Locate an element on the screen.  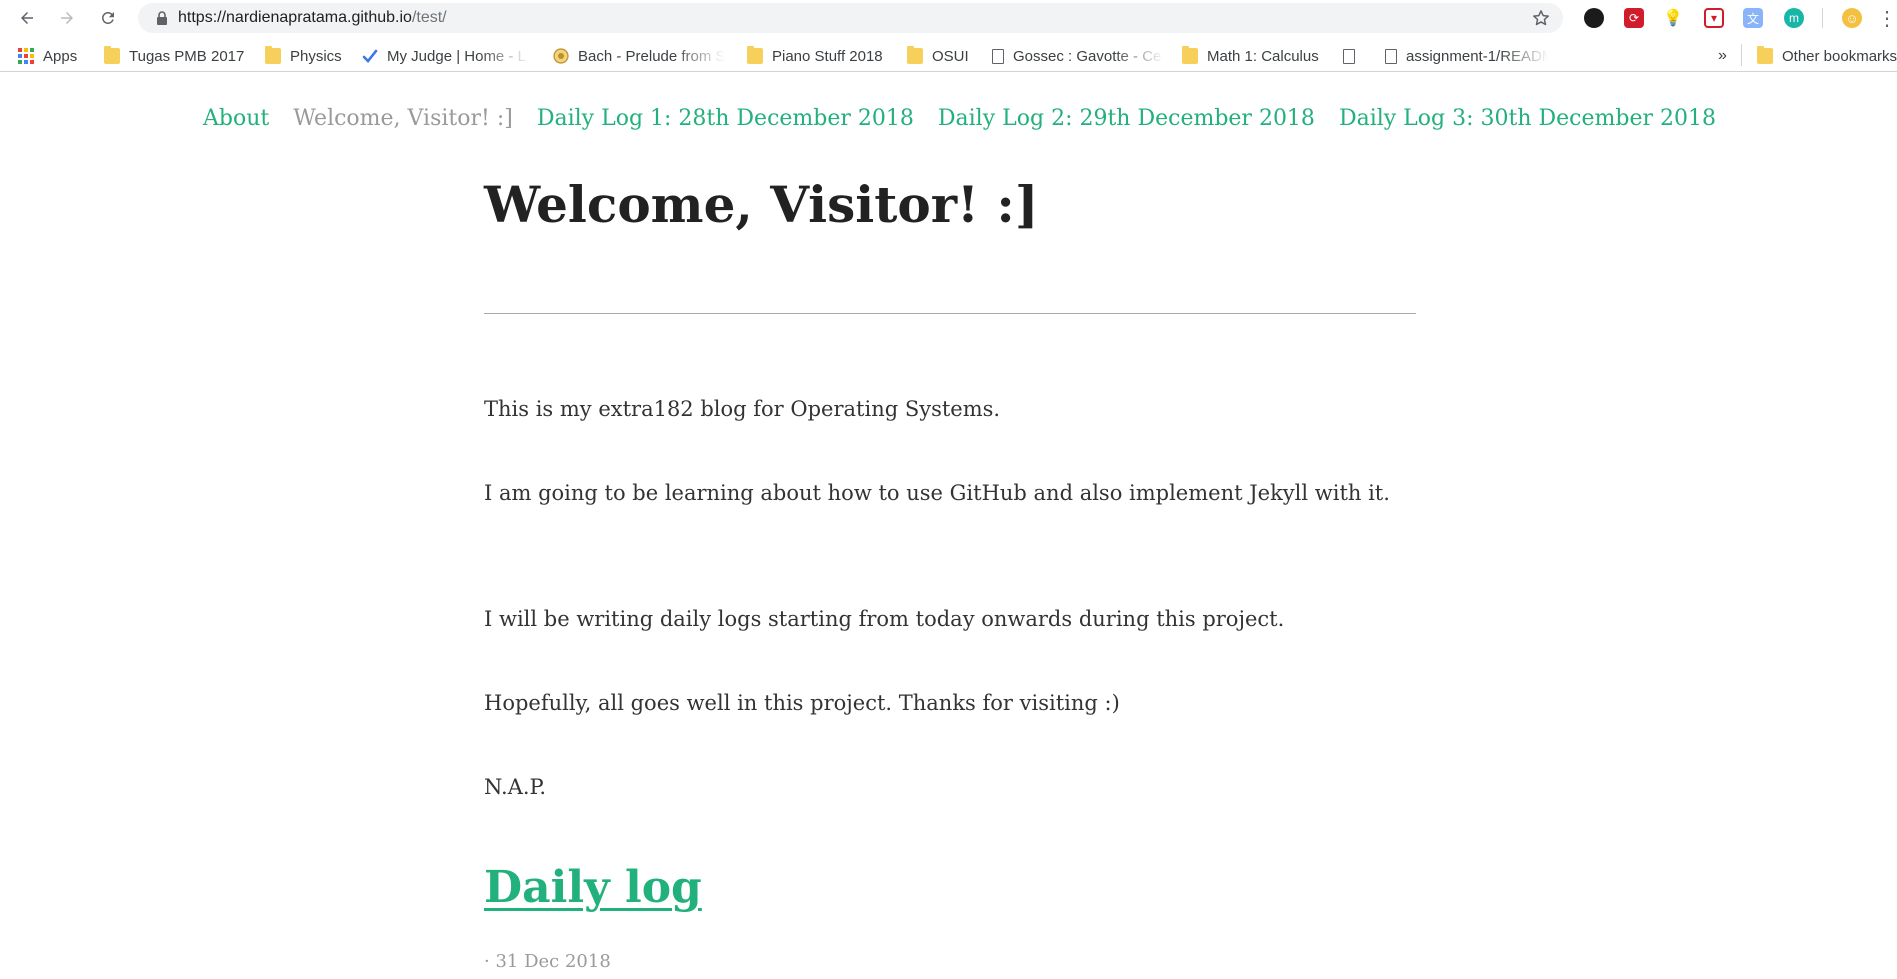
extension-bulb-icon: 💡 is located at coordinates (1673, 18).